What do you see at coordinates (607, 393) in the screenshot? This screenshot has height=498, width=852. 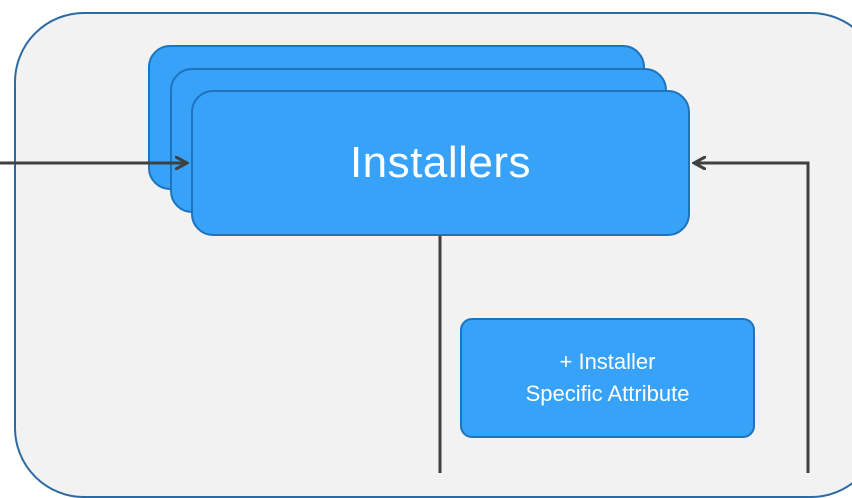 I see `attribute-box-line2: Specific Attribute` at bounding box center [607, 393].